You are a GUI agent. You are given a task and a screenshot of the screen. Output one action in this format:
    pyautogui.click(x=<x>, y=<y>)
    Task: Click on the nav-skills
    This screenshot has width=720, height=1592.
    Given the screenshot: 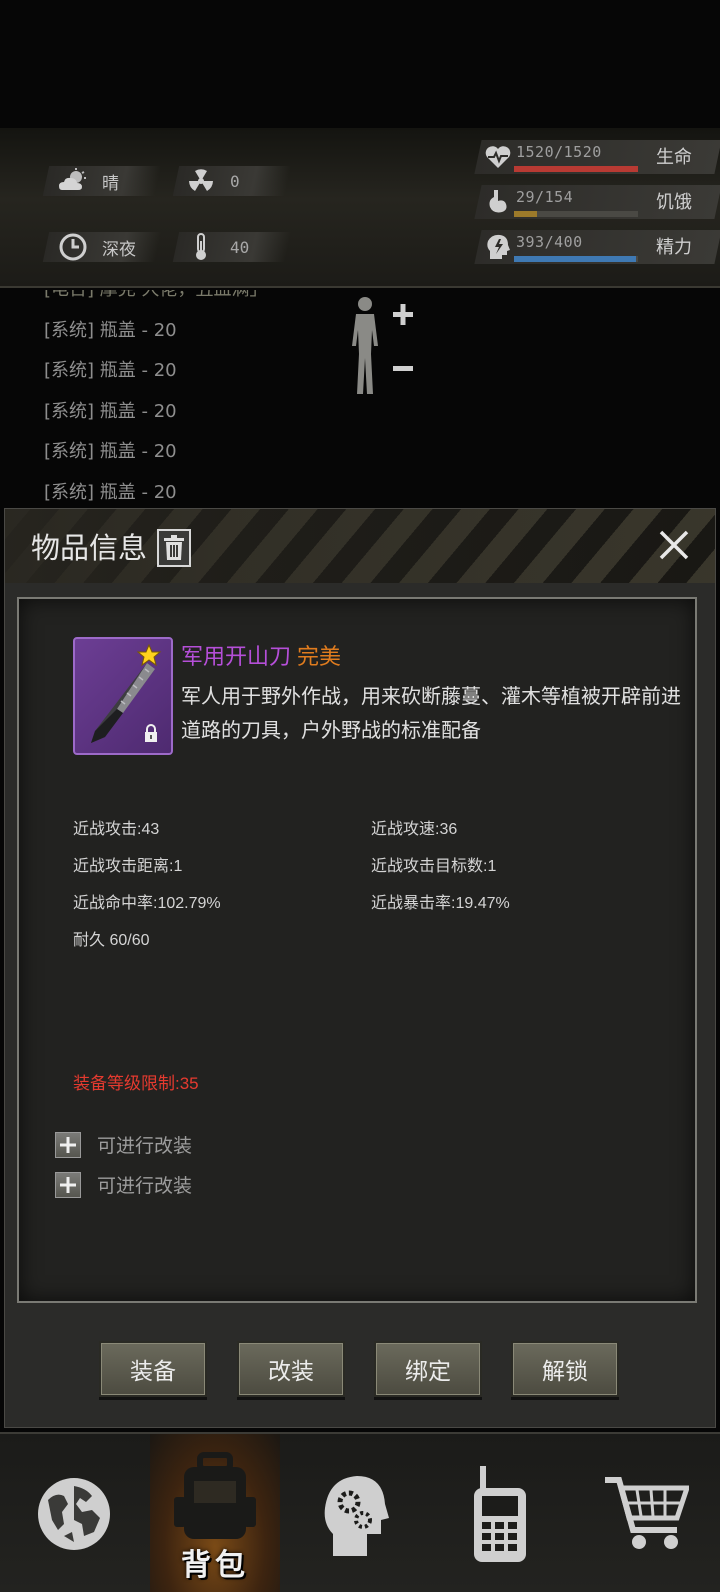 What is the action you would take?
    pyautogui.click(x=356, y=1513)
    